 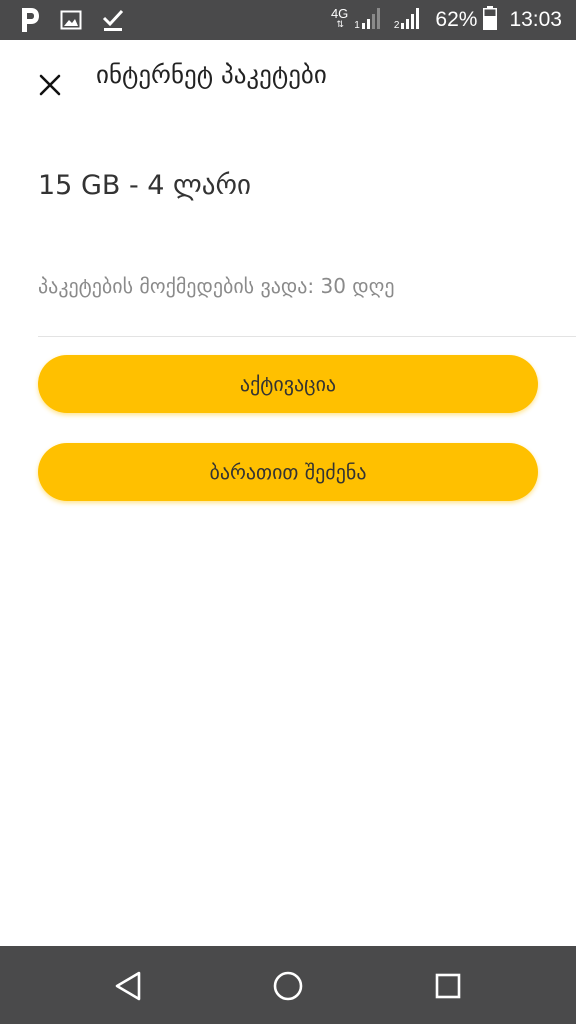 What do you see at coordinates (411, 20) in the screenshot?
I see `sim2-signal-icon` at bounding box center [411, 20].